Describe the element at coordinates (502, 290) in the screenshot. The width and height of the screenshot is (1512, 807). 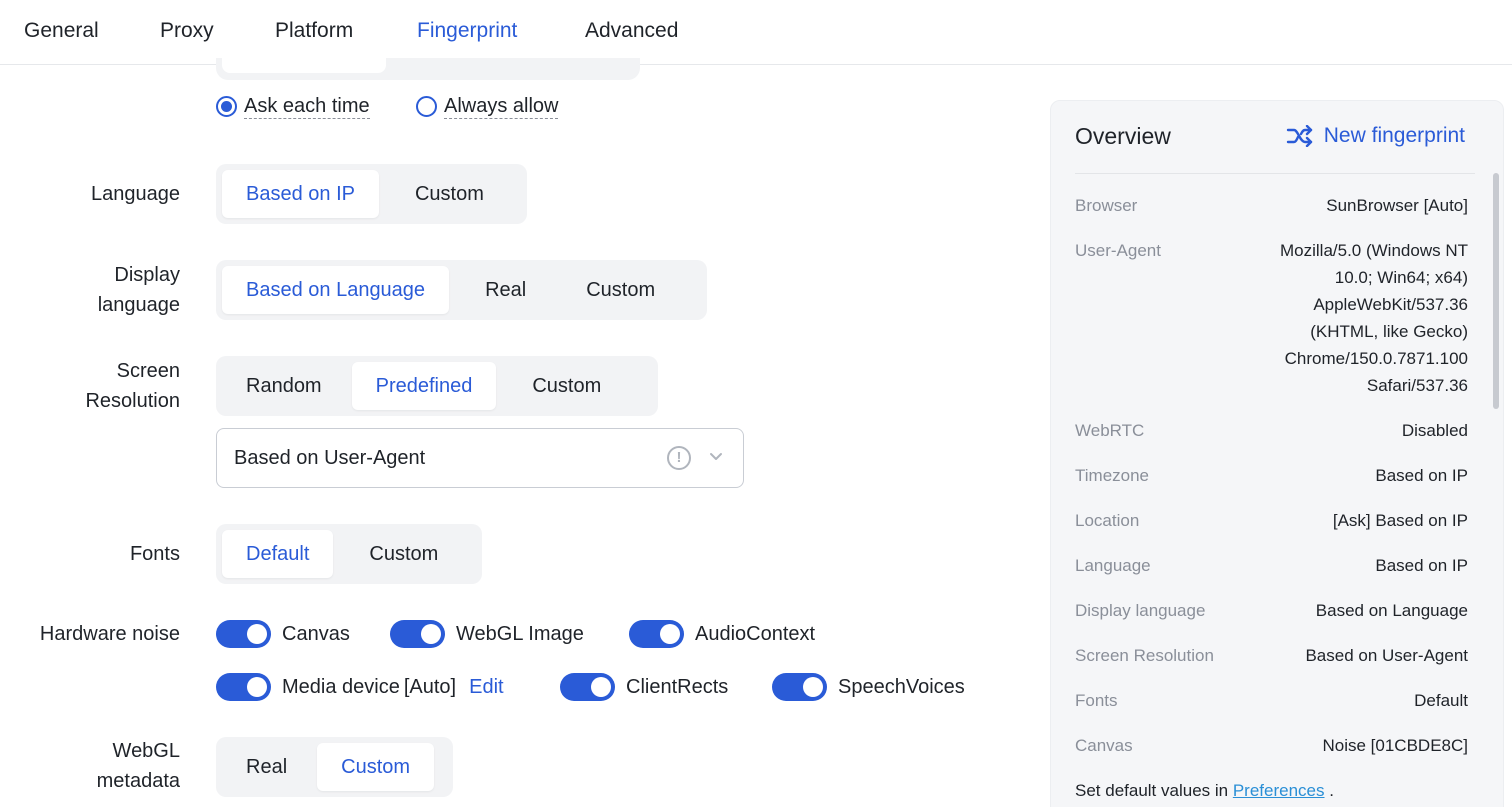
I see `display-language-option-real: Real` at that location.